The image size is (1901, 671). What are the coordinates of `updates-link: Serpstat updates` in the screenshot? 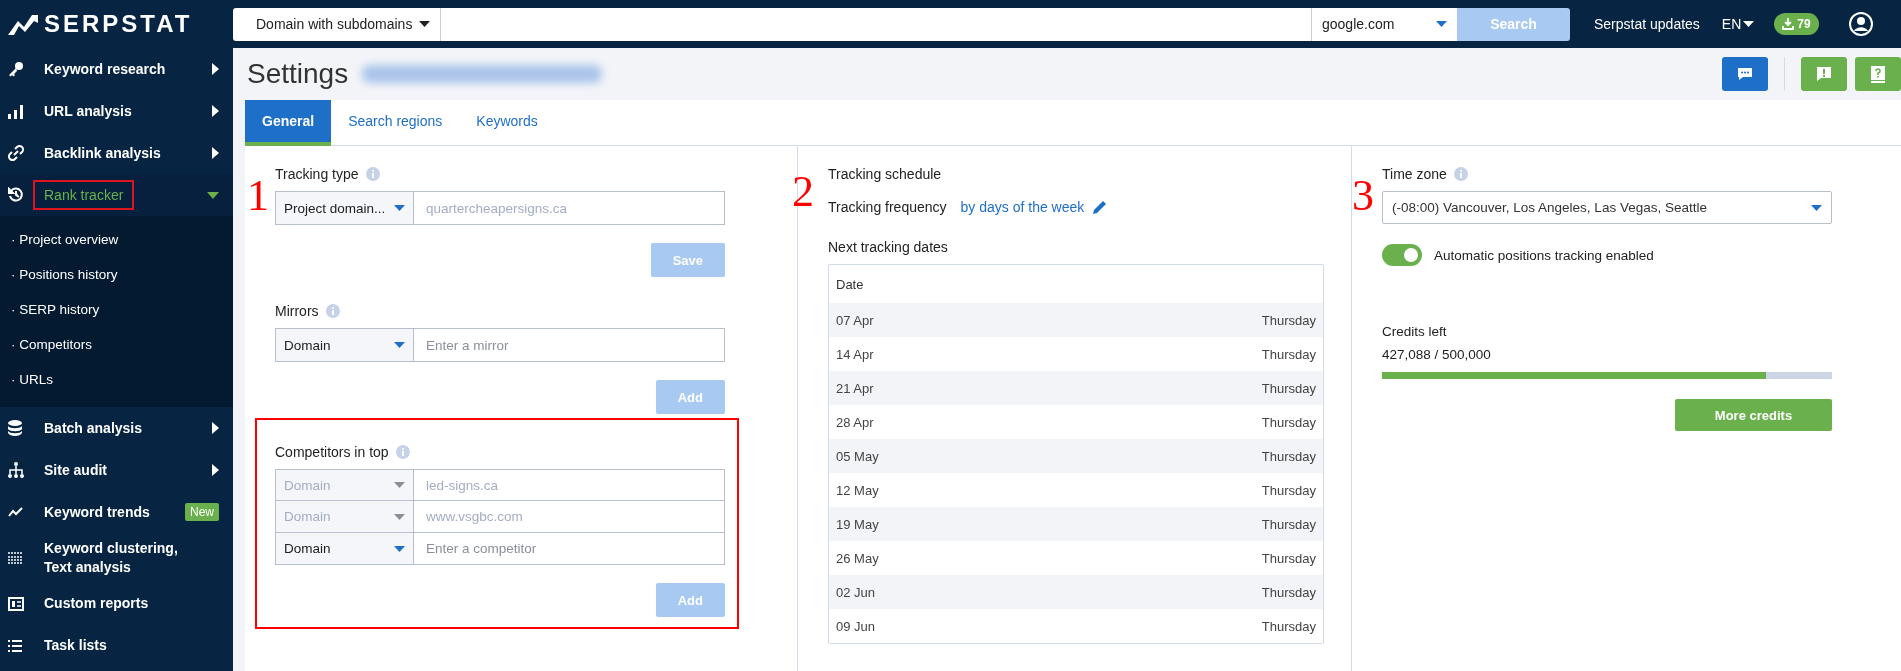 It's located at (1647, 24).